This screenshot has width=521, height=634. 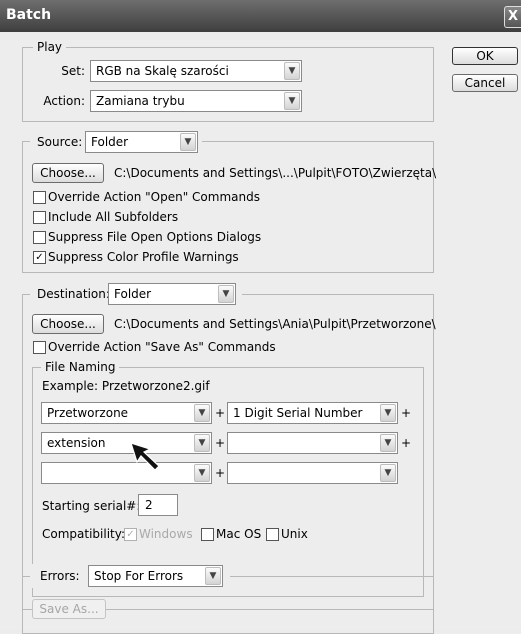 What do you see at coordinates (126, 443) in the screenshot?
I see `naming-field-3: extension ▼` at bounding box center [126, 443].